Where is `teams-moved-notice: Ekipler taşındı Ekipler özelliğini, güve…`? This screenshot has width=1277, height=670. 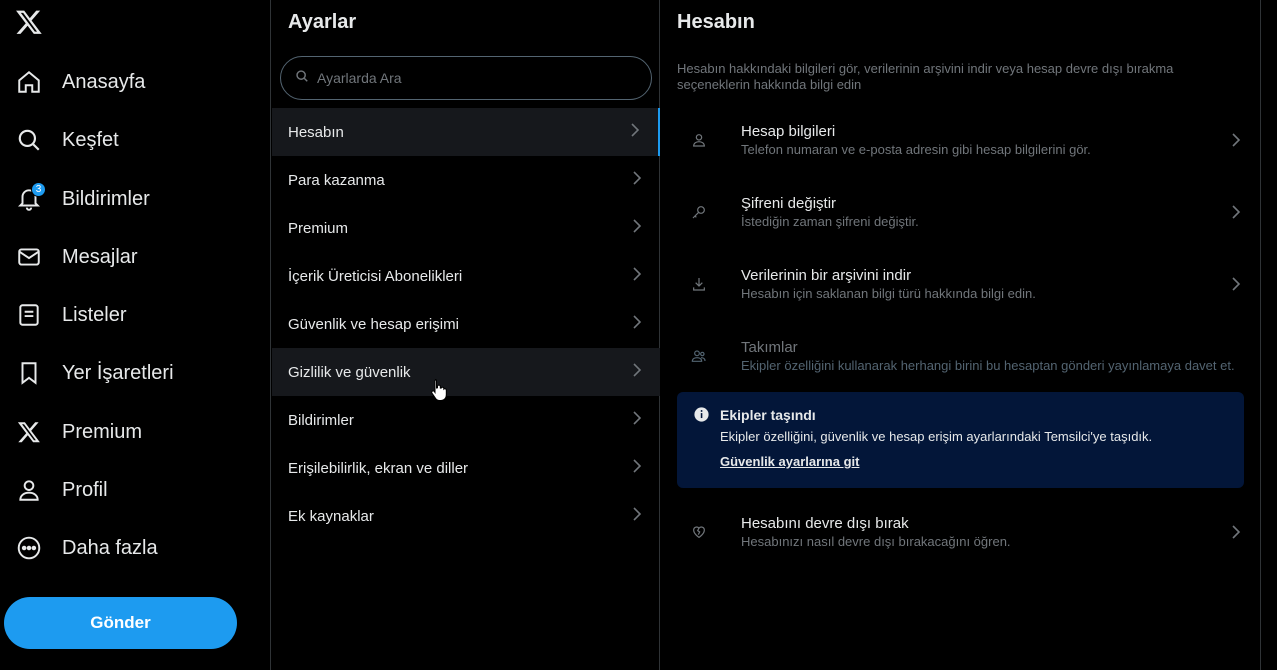 teams-moved-notice: Ekipler taşındı Ekipler özelliğini, güve… is located at coordinates (960, 440).